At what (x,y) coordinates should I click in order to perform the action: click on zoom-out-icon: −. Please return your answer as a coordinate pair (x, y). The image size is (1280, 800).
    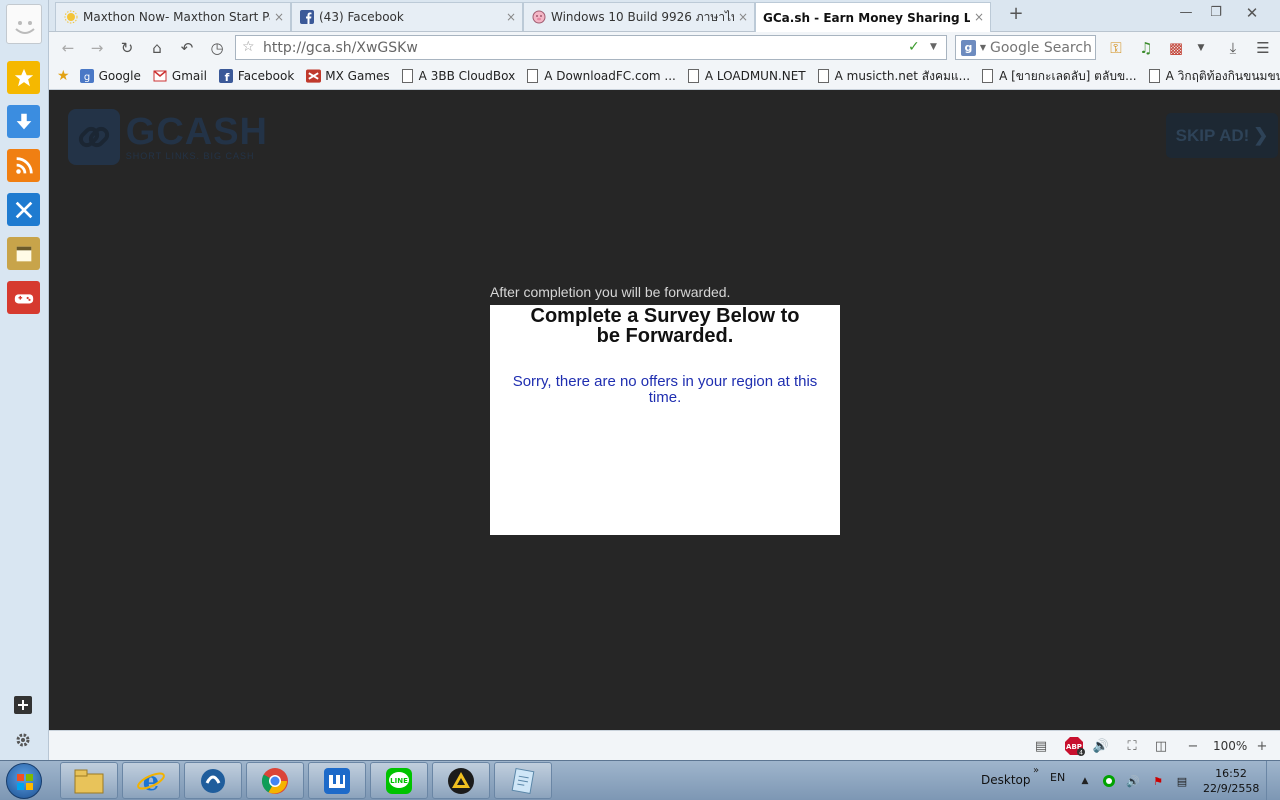
    Looking at the image, I should click on (1193, 746).